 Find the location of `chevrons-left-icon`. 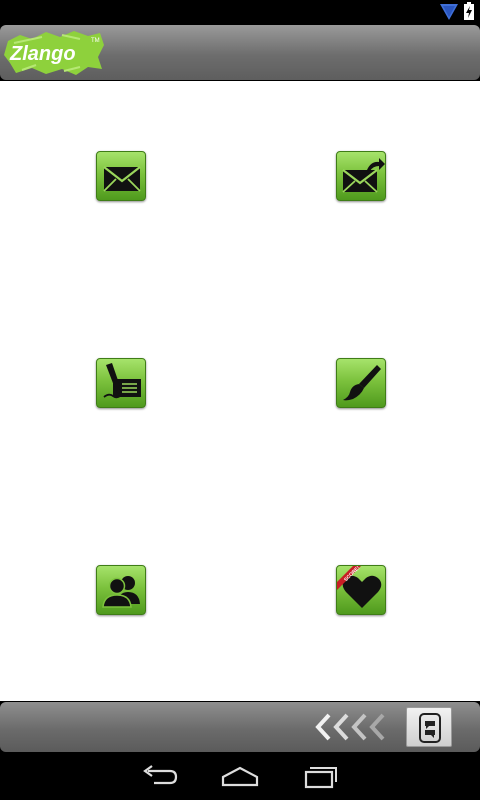

chevrons-left-icon is located at coordinates (355, 727).